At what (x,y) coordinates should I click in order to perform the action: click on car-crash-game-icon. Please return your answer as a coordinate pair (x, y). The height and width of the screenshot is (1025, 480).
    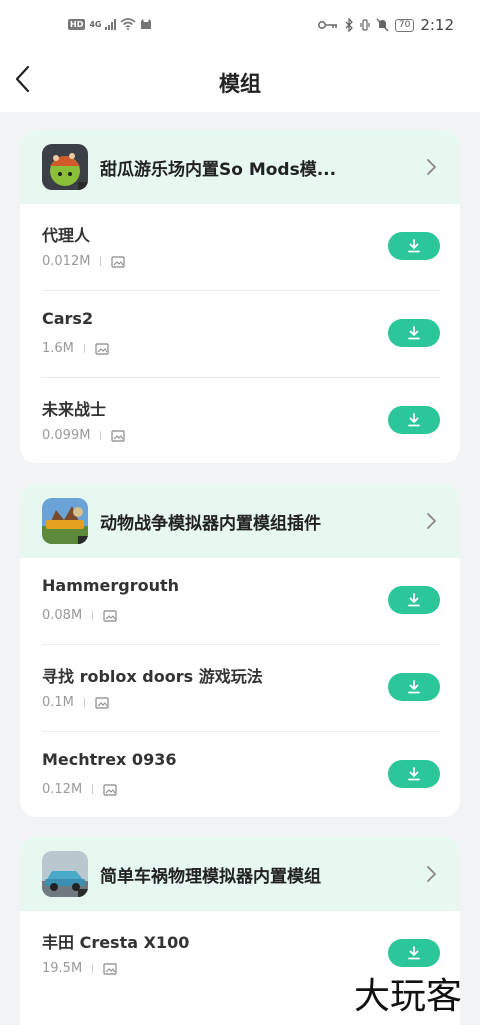
    Looking at the image, I should click on (65, 874).